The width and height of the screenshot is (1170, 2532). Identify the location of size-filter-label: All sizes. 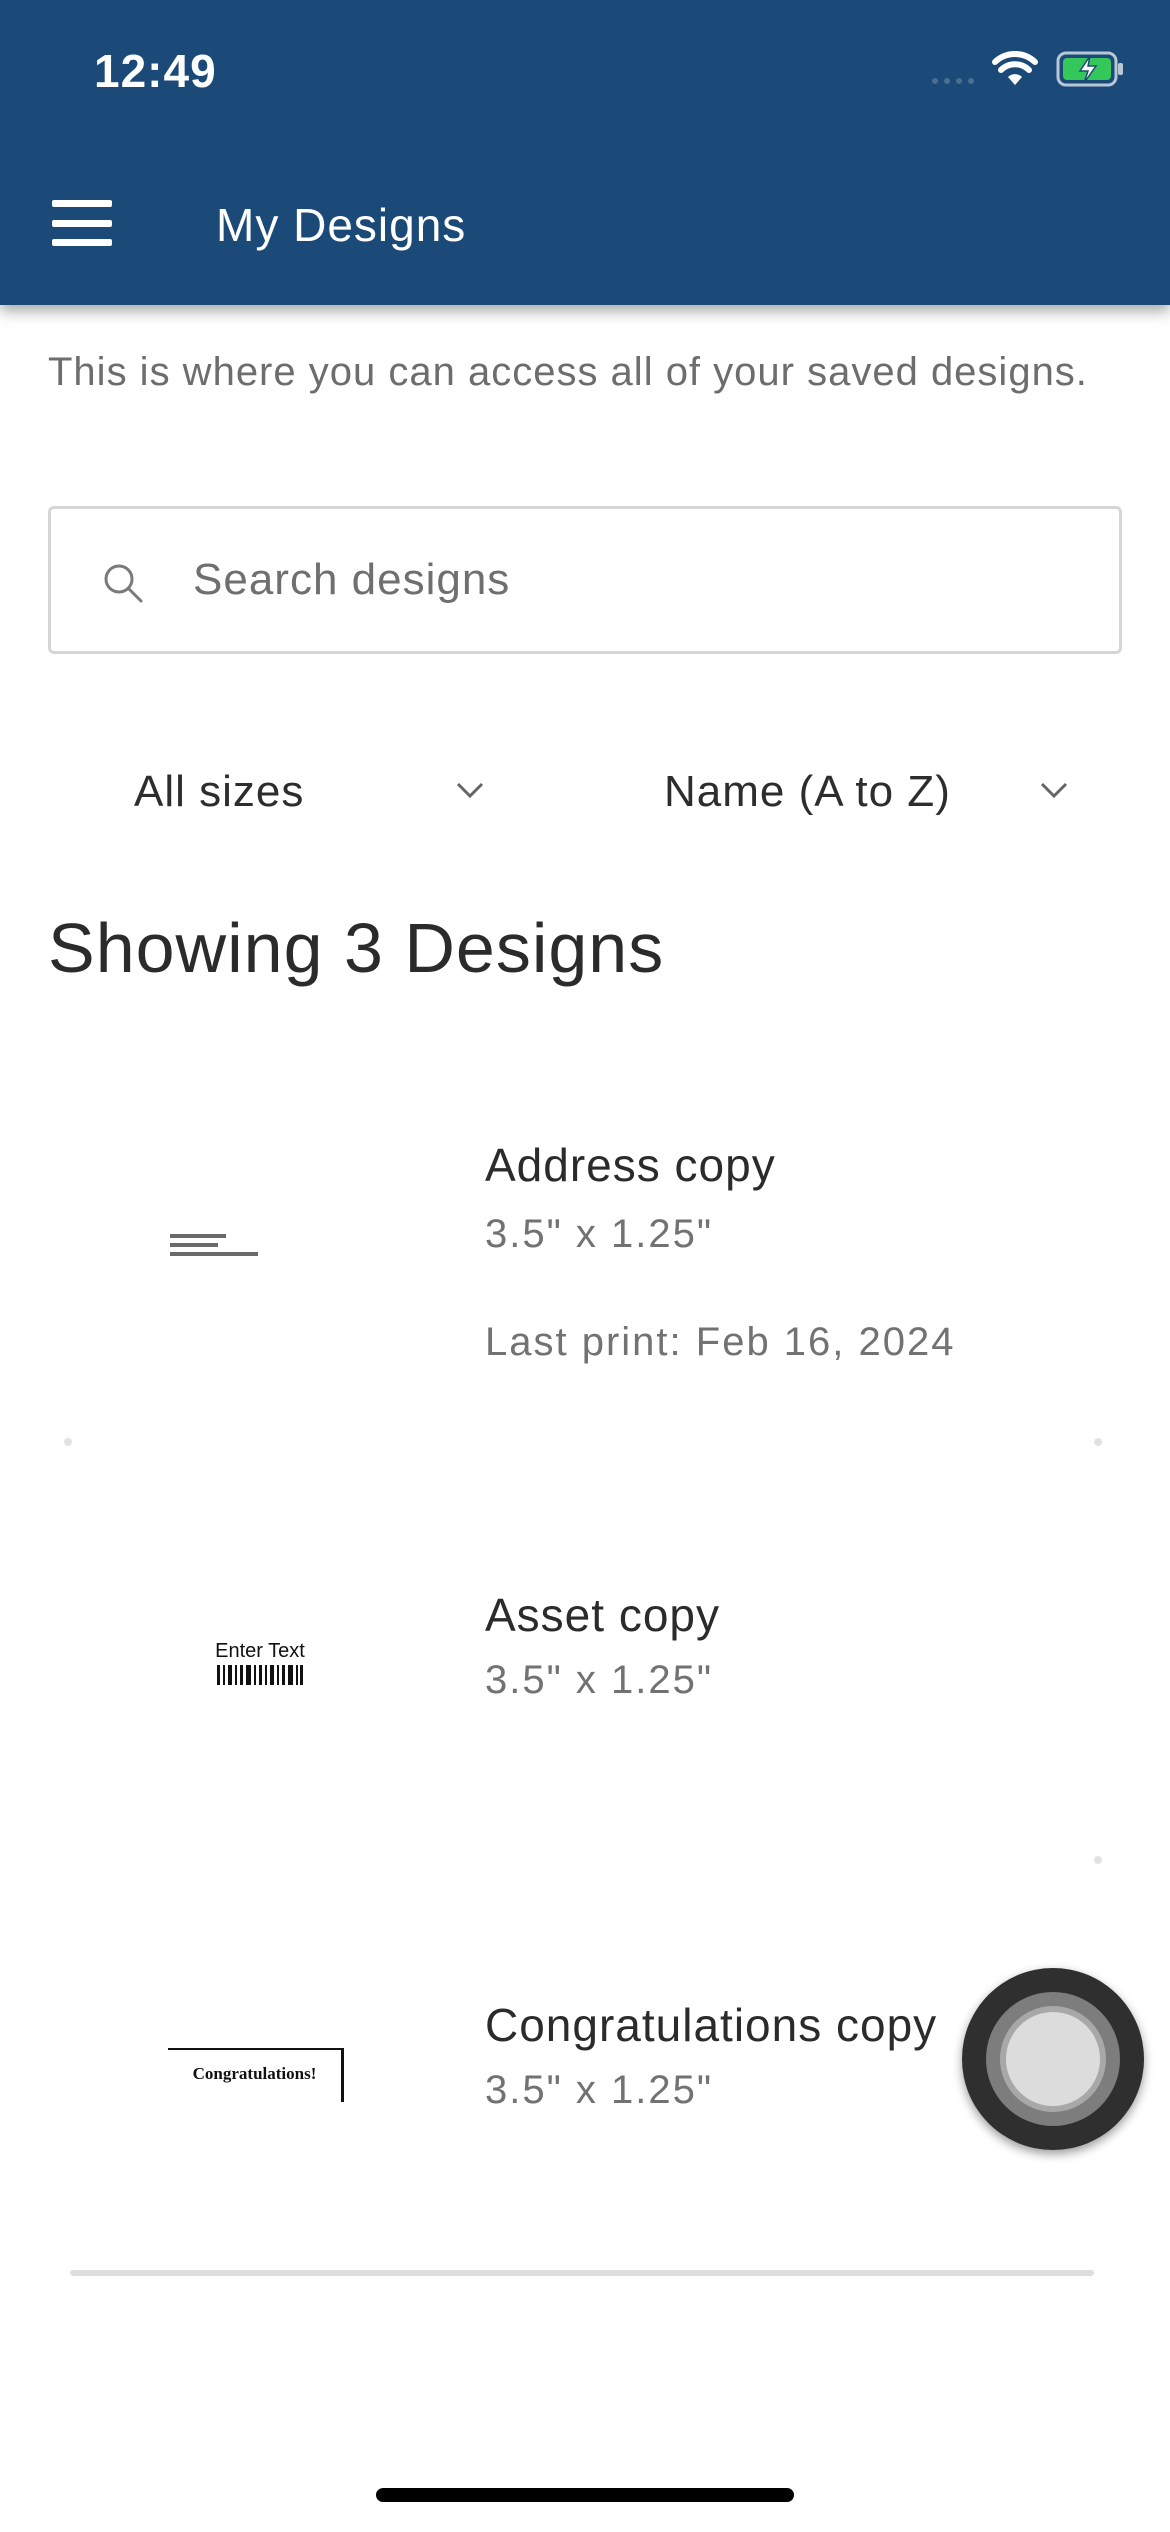
(219, 791).